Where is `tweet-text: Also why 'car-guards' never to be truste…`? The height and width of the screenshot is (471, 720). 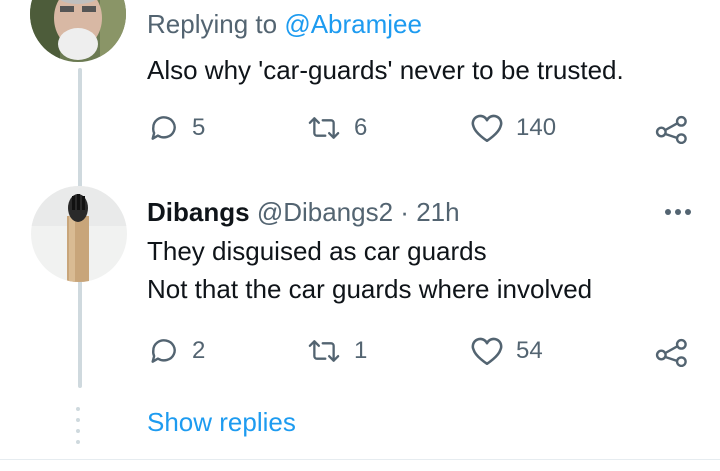 tweet-text: Also why 'car-guards' never to be truste… is located at coordinates (385, 70).